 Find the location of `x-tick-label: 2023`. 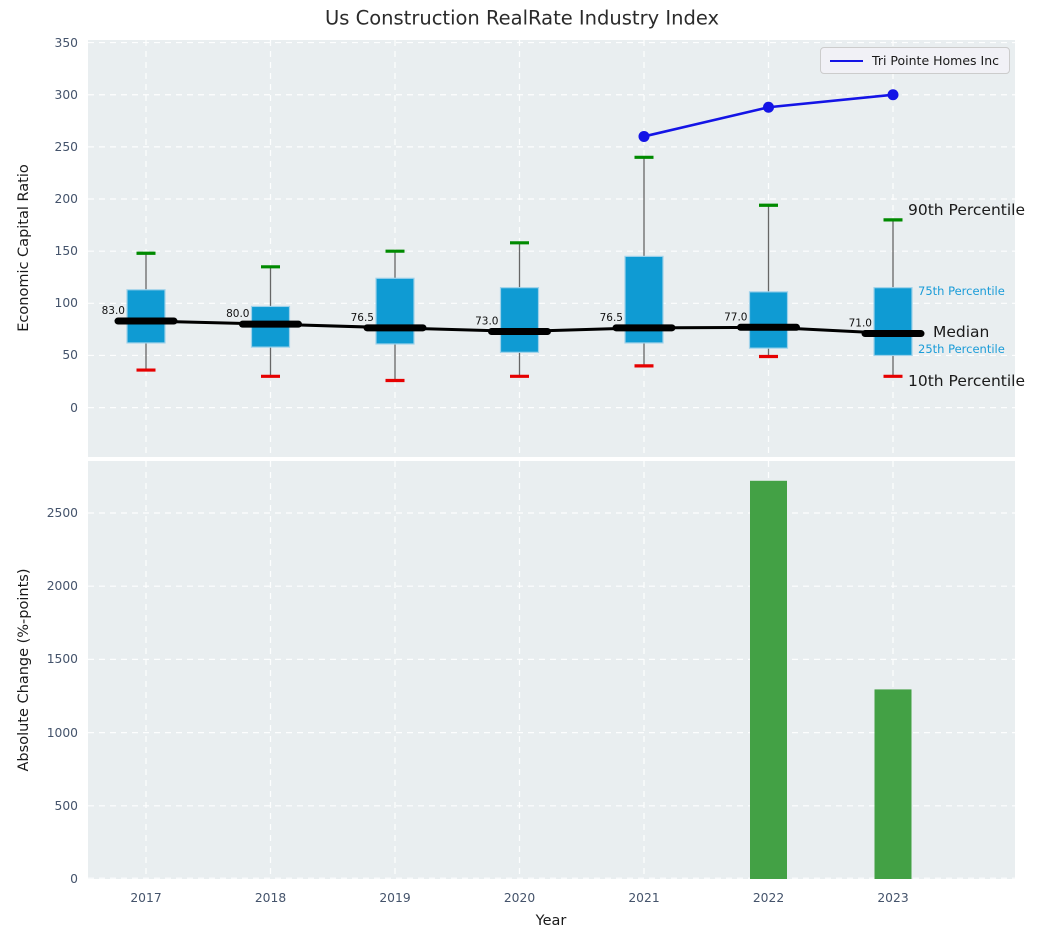

x-tick-label: 2023 is located at coordinates (893, 898).